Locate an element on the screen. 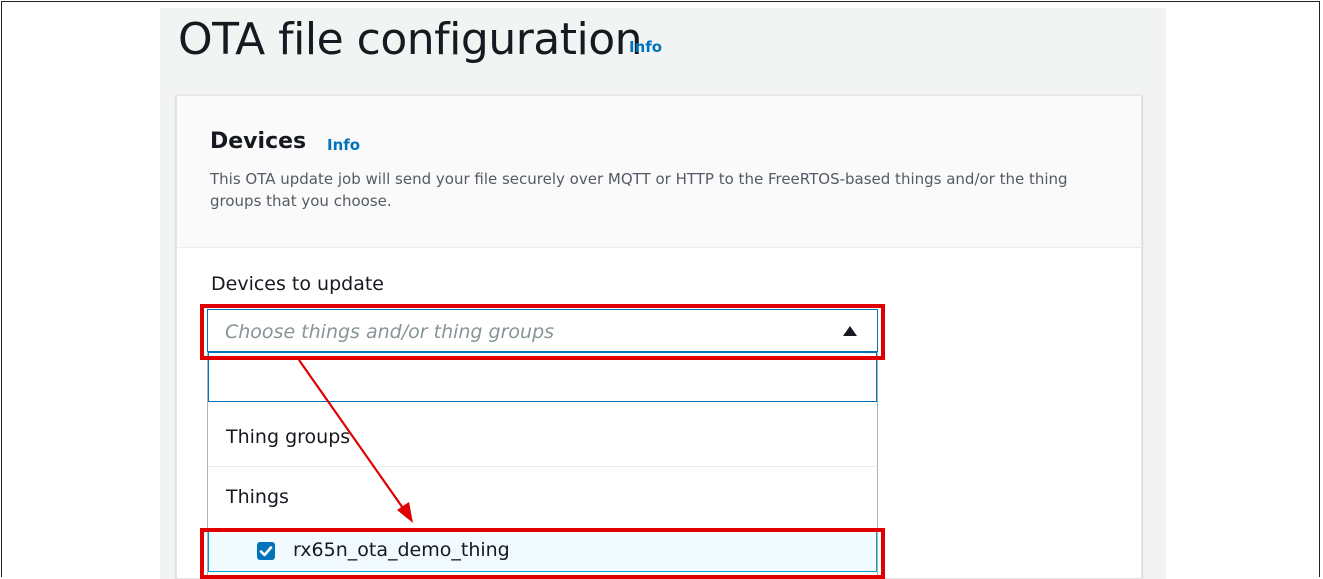 The image size is (1323, 579). annotation-arrow is located at coordinates (355, 441).